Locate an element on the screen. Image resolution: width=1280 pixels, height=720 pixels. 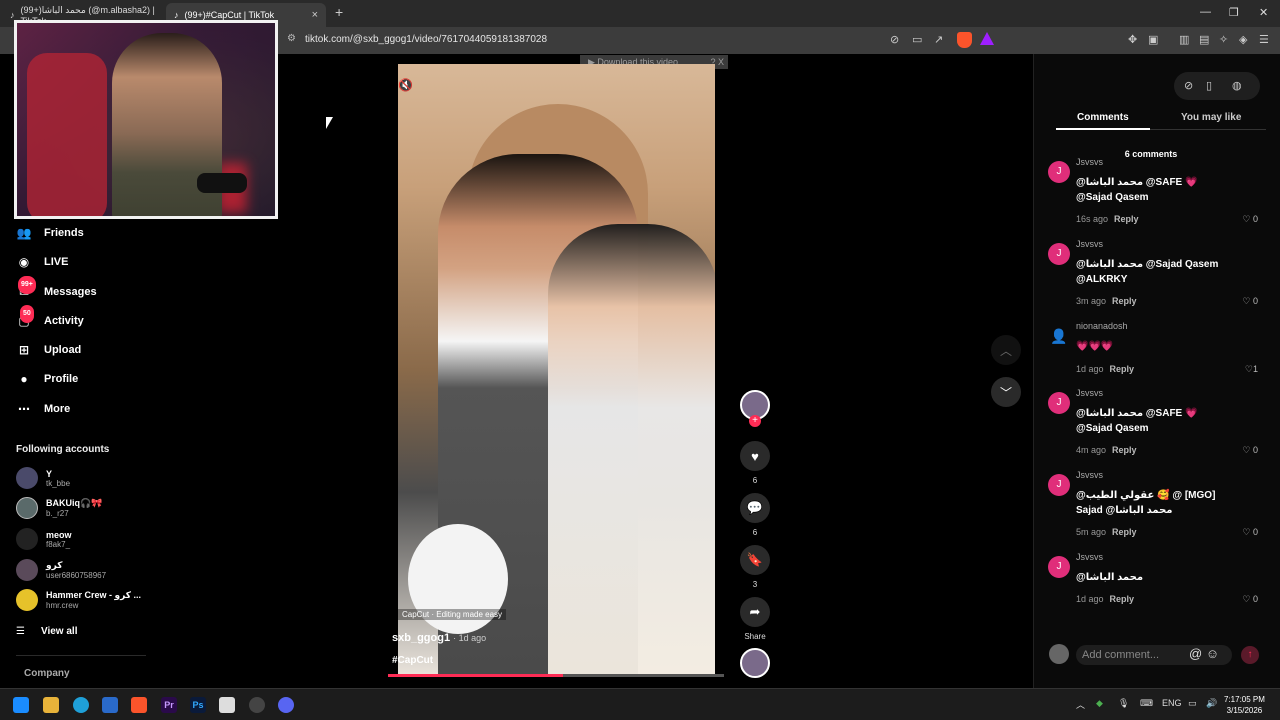
like-button: ♥ is located at coordinates (755, 456).